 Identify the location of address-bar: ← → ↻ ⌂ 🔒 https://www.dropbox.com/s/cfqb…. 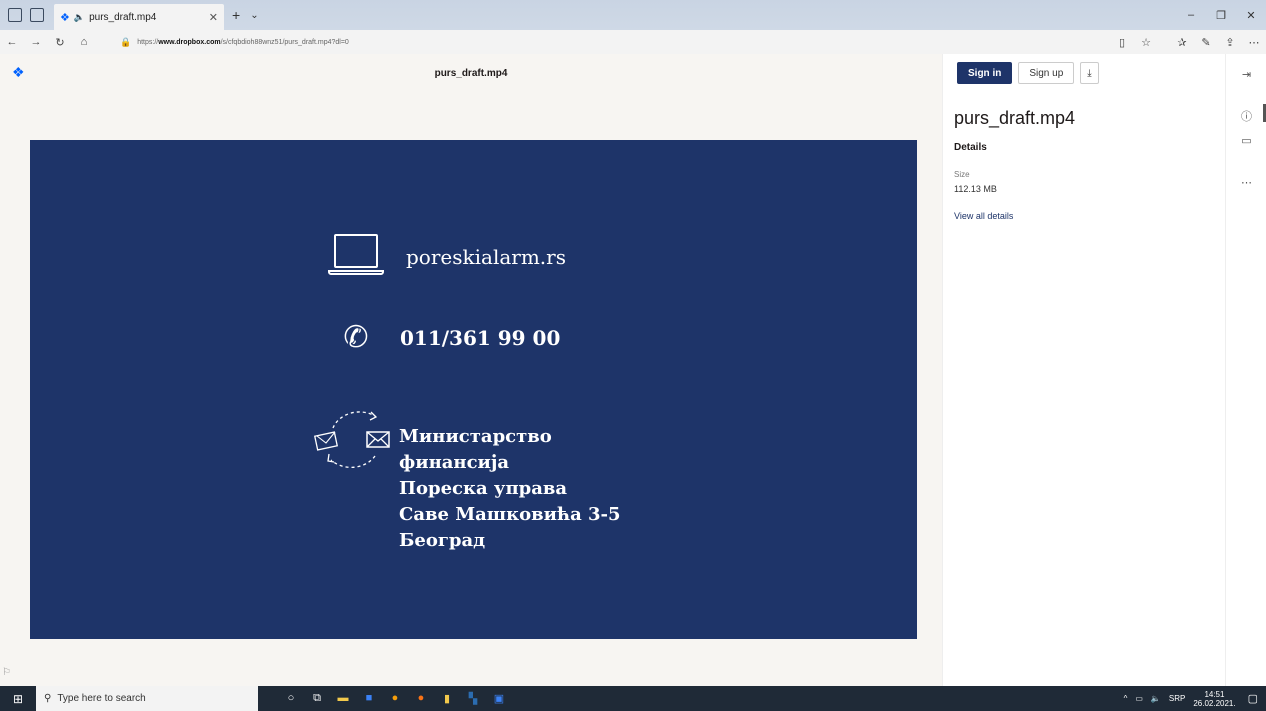
(633, 42).